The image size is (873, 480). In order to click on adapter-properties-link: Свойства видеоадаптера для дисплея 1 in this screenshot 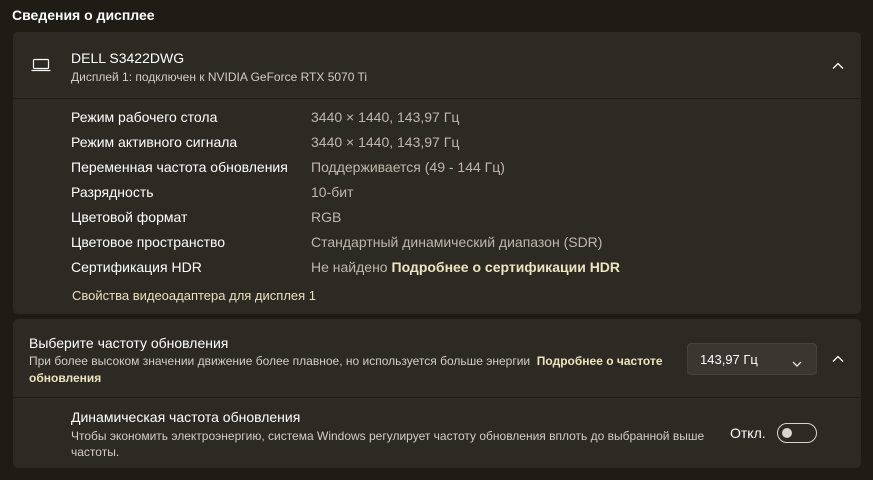, I will do `click(194, 295)`.